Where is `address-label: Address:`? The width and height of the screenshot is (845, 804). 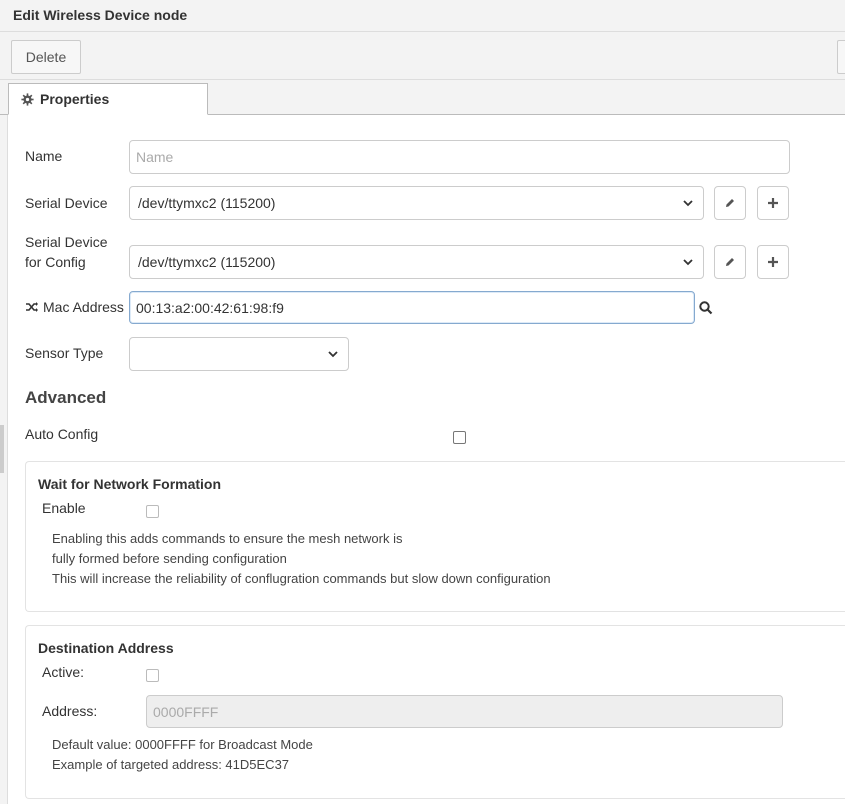
address-label: Address: is located at coordinates (70, 711).